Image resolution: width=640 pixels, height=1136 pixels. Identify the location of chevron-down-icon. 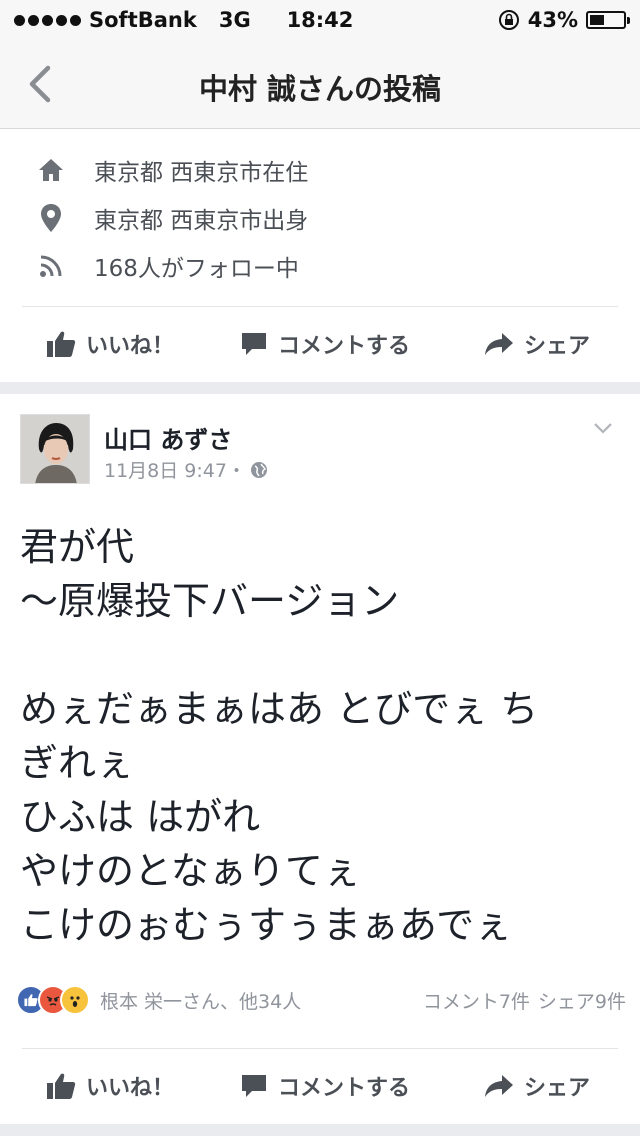
(603, 428).